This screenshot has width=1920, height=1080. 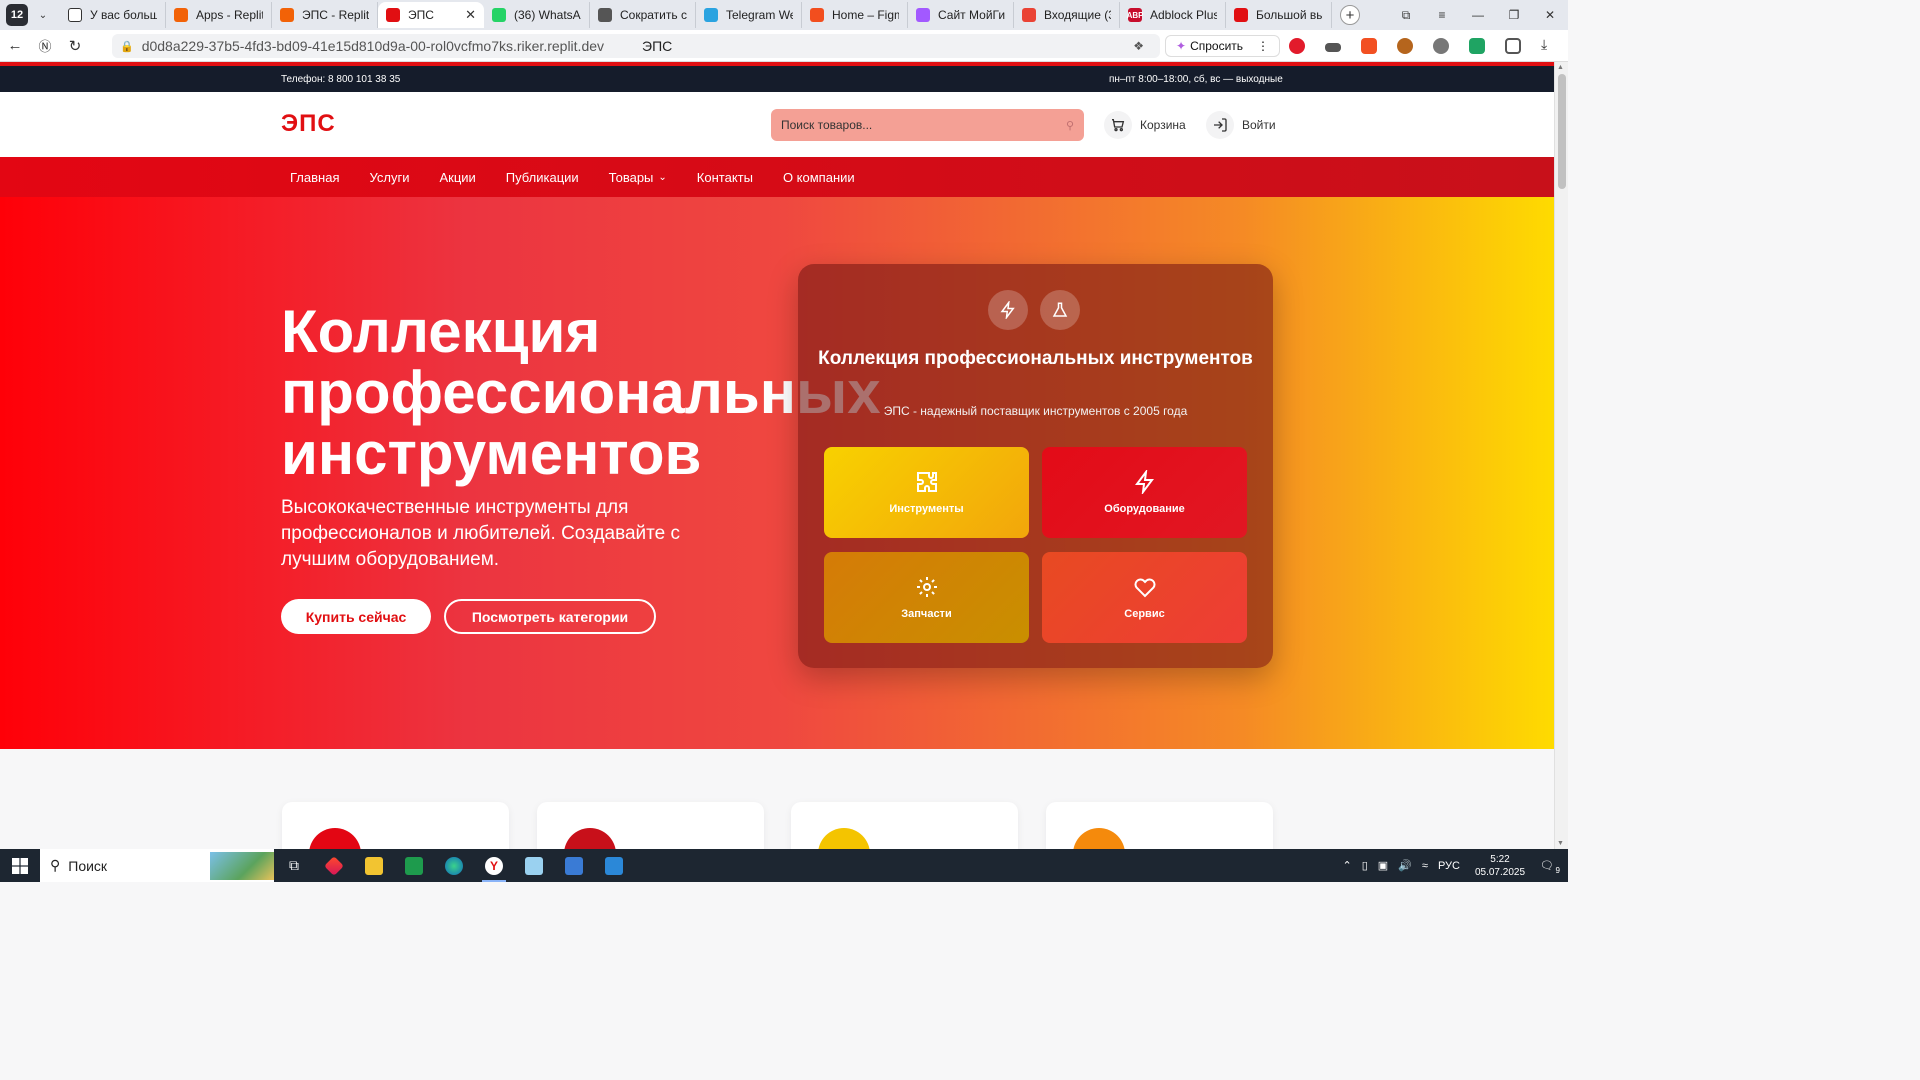 I want to click on browser-tab: Входящие (34, so click(x=1067, y=15).